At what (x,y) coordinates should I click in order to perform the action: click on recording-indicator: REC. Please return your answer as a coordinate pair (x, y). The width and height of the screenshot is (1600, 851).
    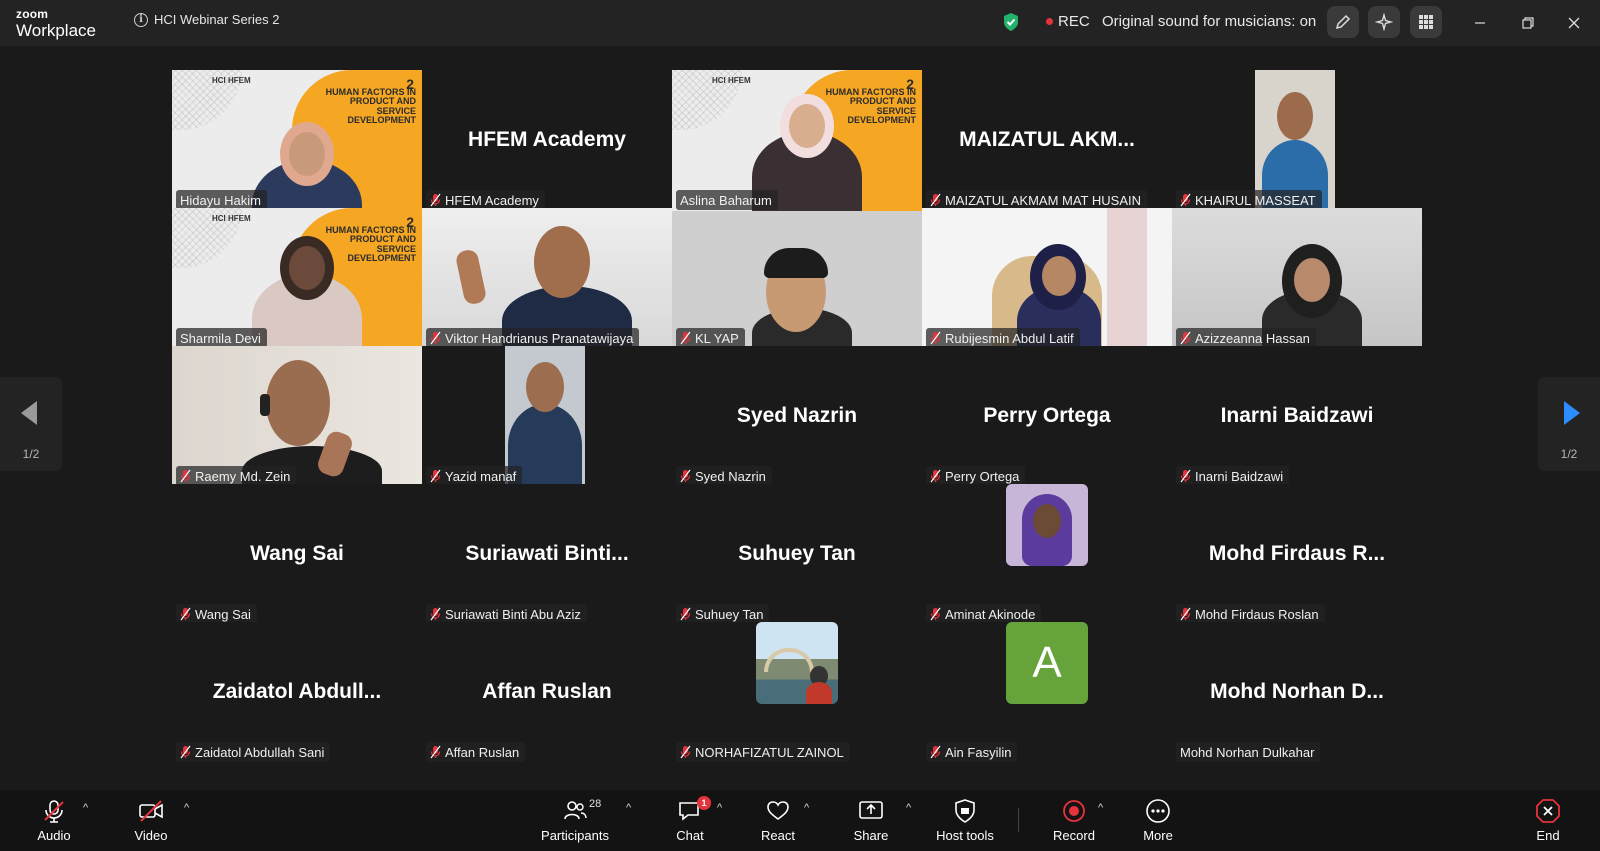
    Looking at the image, I should click on (1068, 21).